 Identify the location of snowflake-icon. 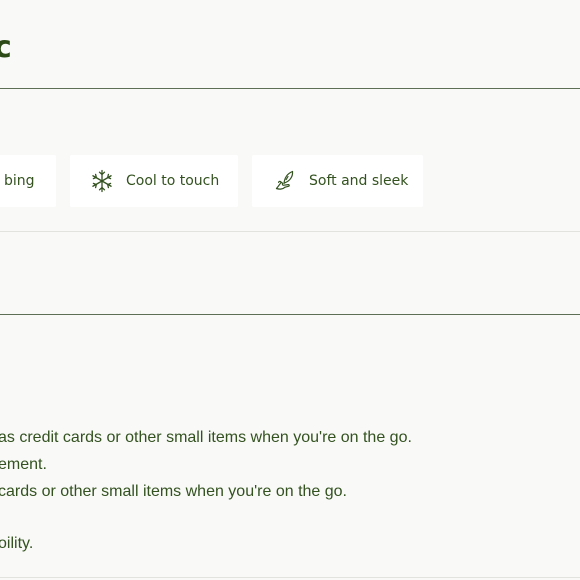
(102, 181).